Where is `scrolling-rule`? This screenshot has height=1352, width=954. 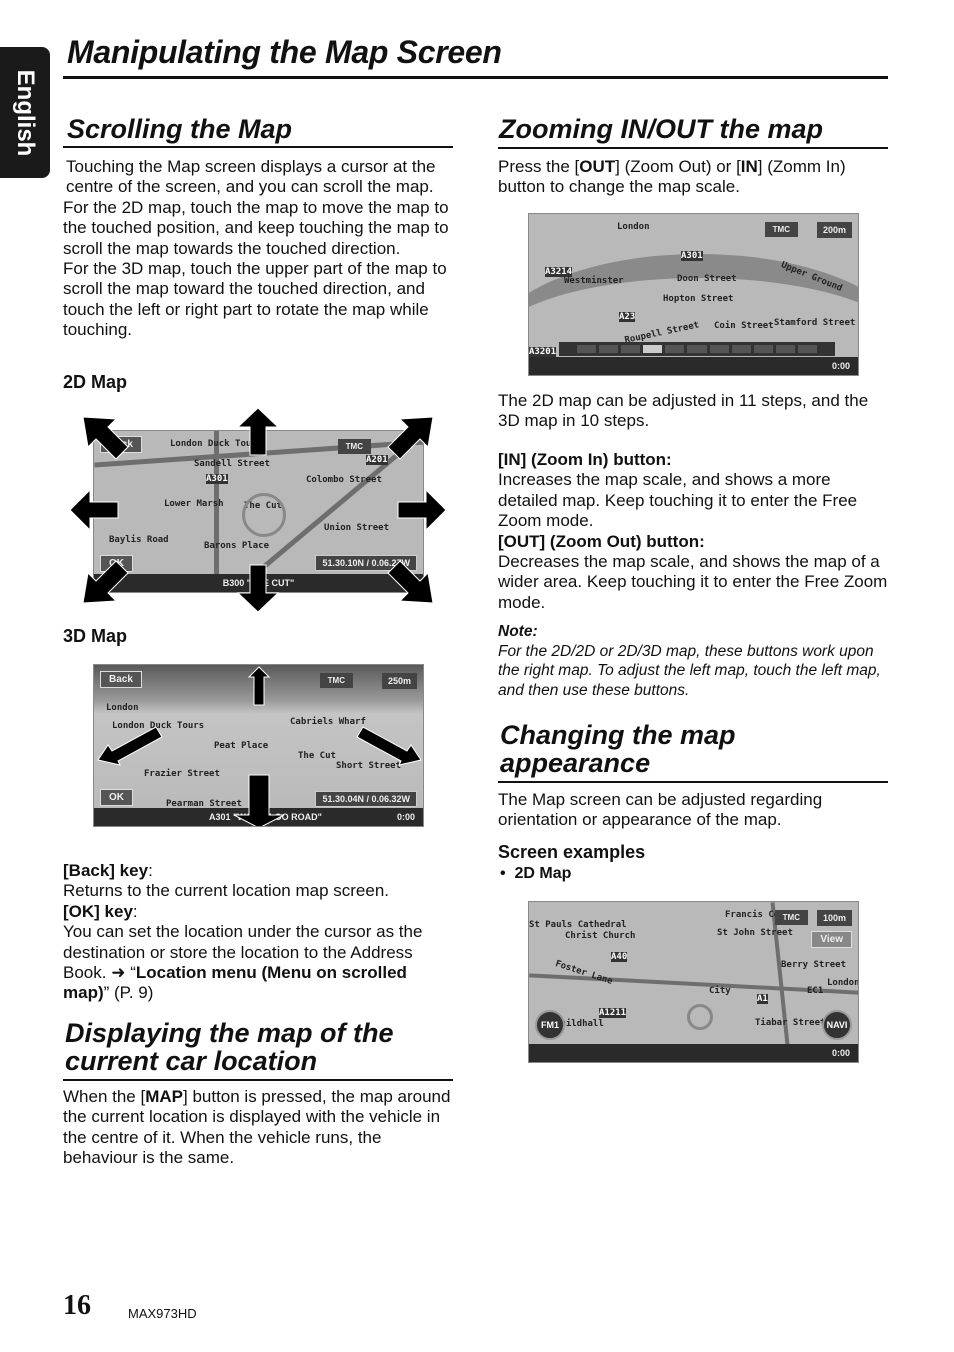
scrolling-rule is located at coordinates (258, 147).